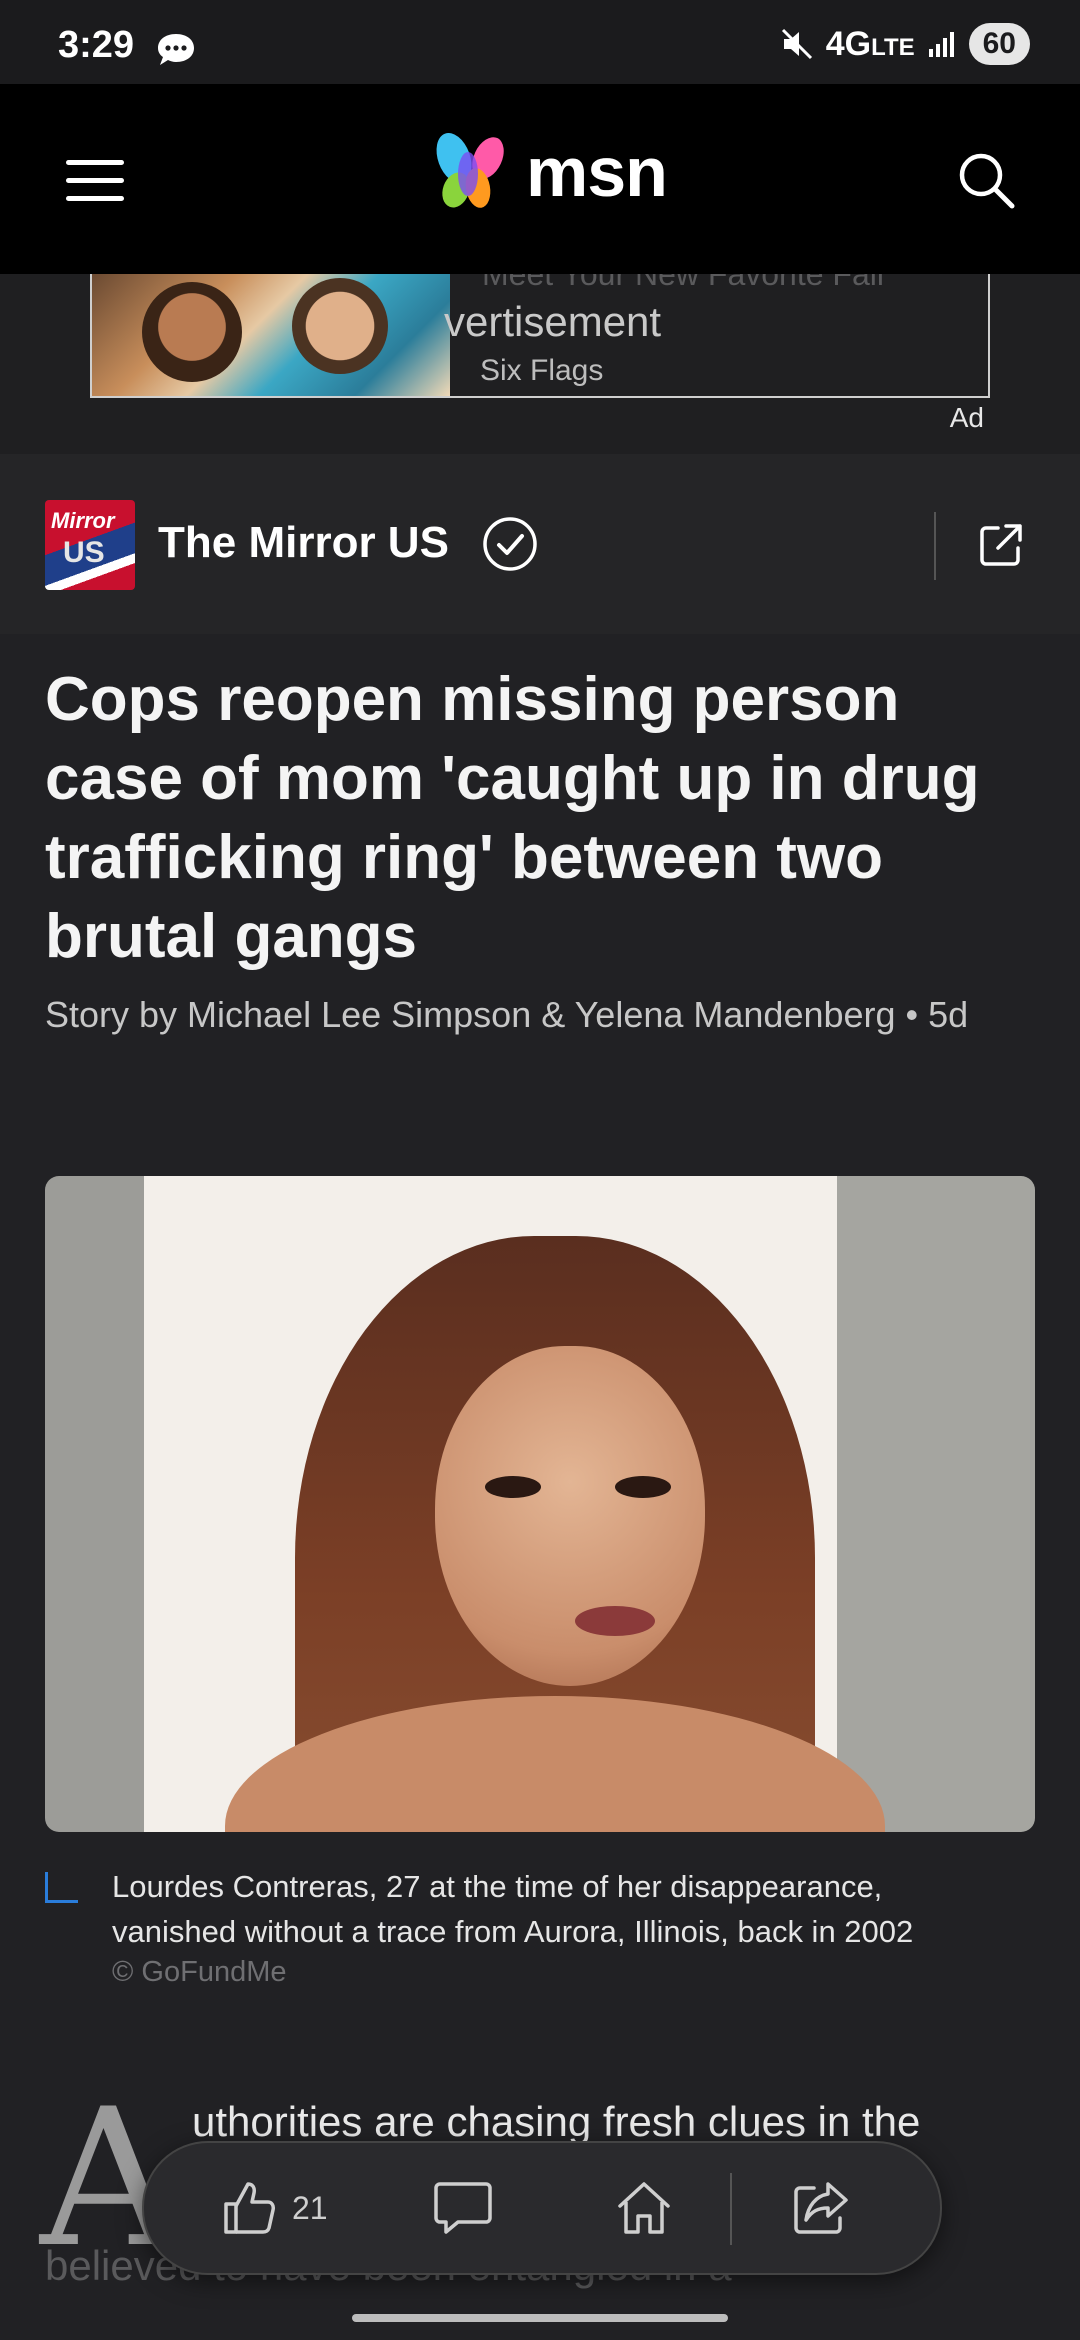 The image size is (1080, 2340). Describe the element at coordinates (199, 1972) in the screenshot. I see `image-credit: © GoFundMe` at that location.